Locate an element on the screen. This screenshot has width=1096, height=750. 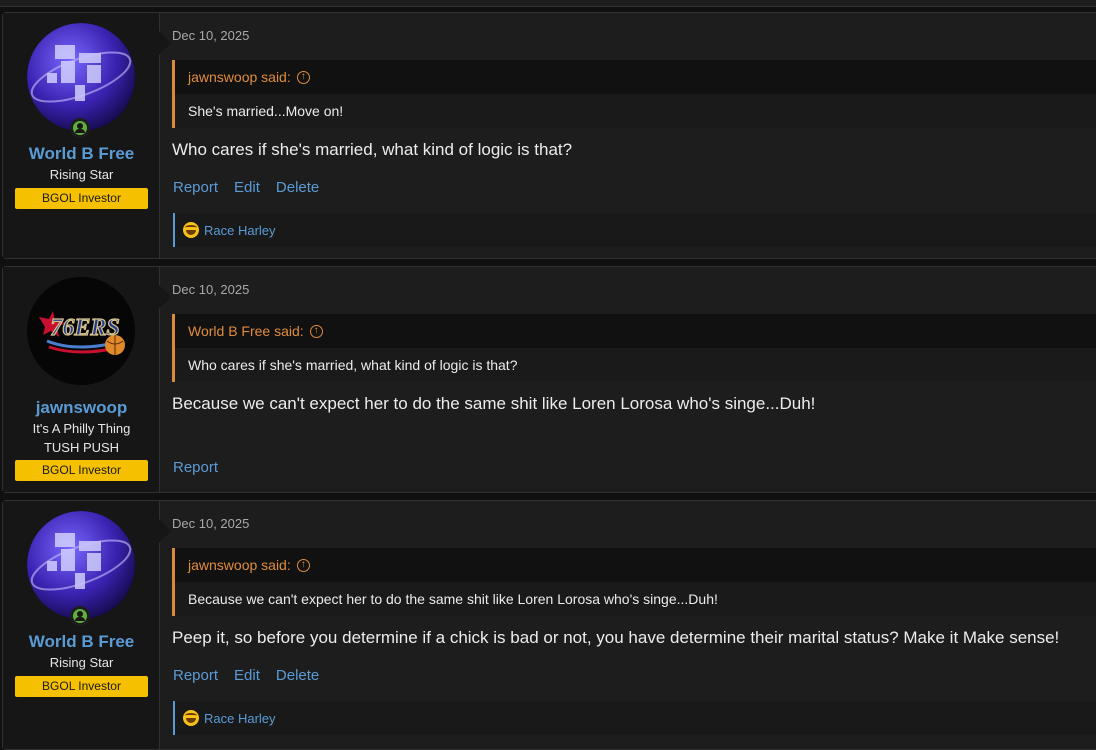
user-title: TUSH PUSH is located at coordinates (81, 447).